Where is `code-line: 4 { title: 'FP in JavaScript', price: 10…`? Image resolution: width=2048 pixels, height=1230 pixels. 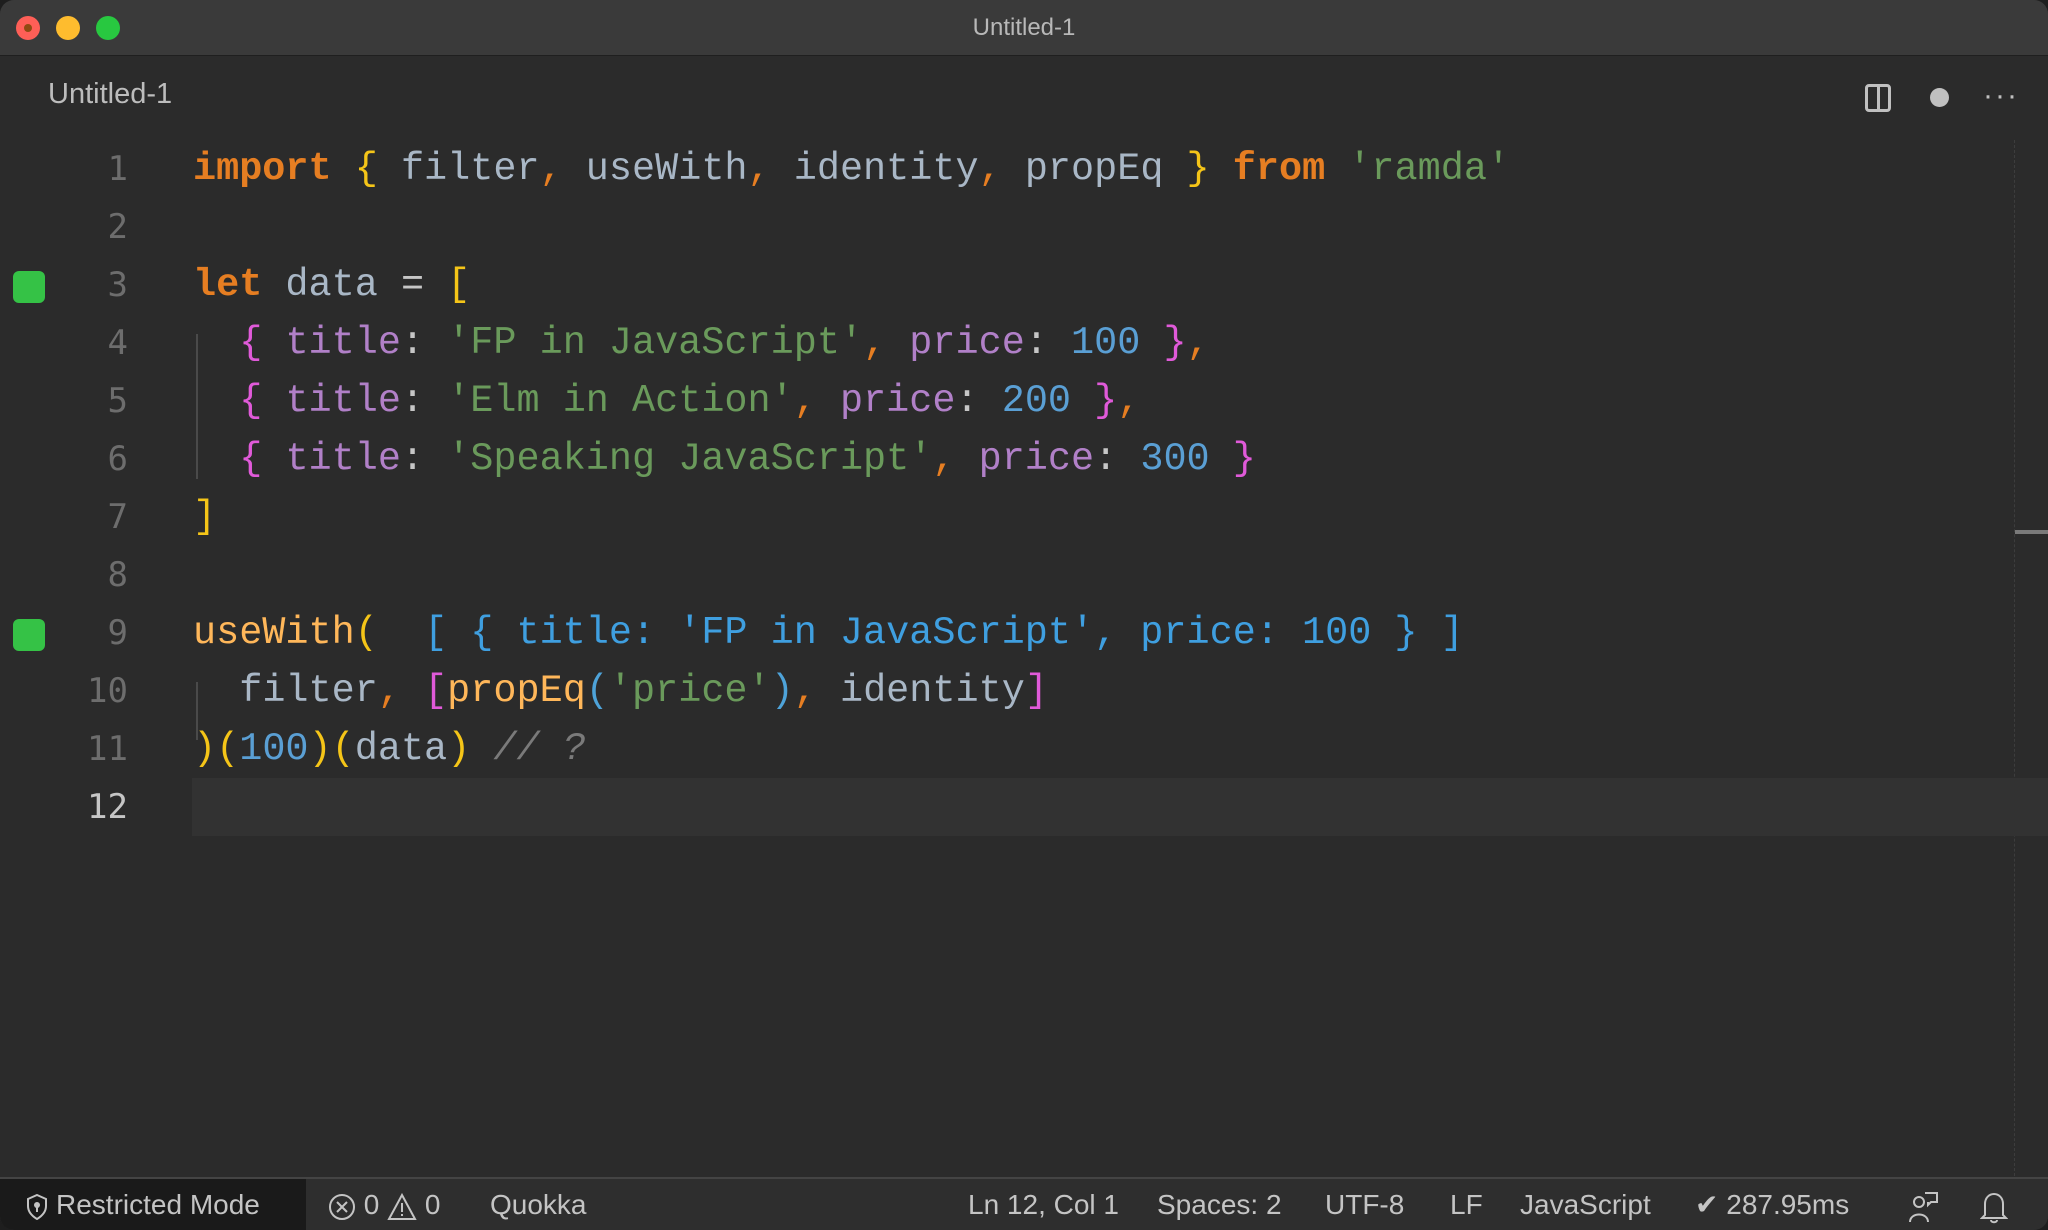
code-line: 4 { title: 'FP in JavaScript', price: 10… is located at coordinates (1024, 343).